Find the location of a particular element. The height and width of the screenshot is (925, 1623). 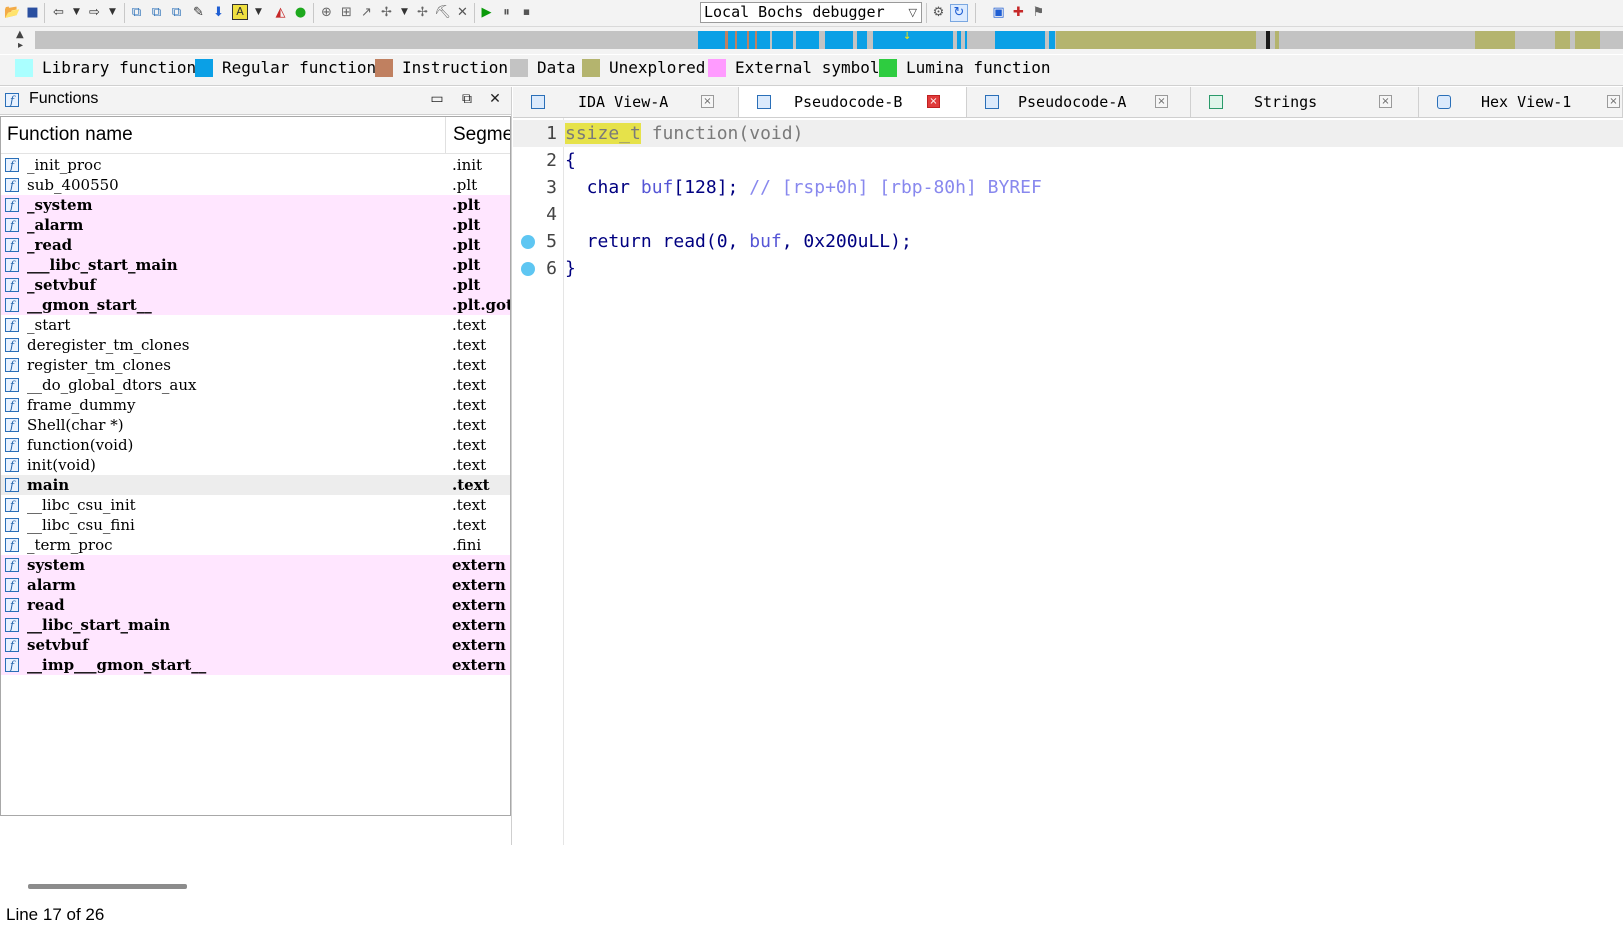

function-row: f __imp___gmon_start__ extern is located at coordinates (255, 665).